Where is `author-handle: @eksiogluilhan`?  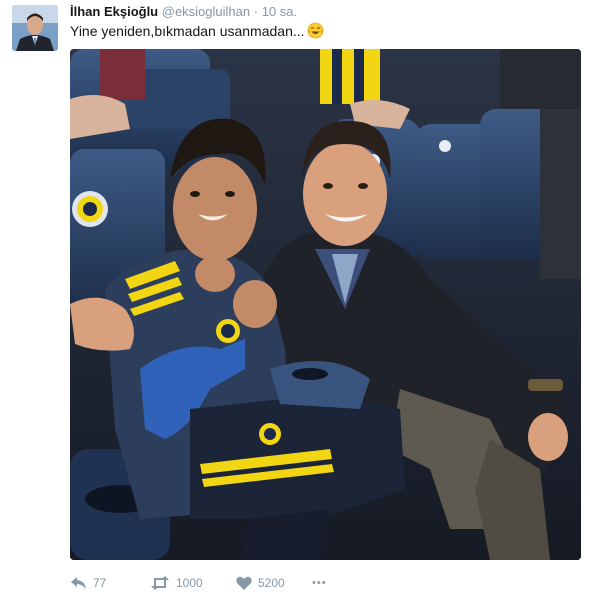 author-handle: @eksiogluilhan is located at coordinates (206, 11).